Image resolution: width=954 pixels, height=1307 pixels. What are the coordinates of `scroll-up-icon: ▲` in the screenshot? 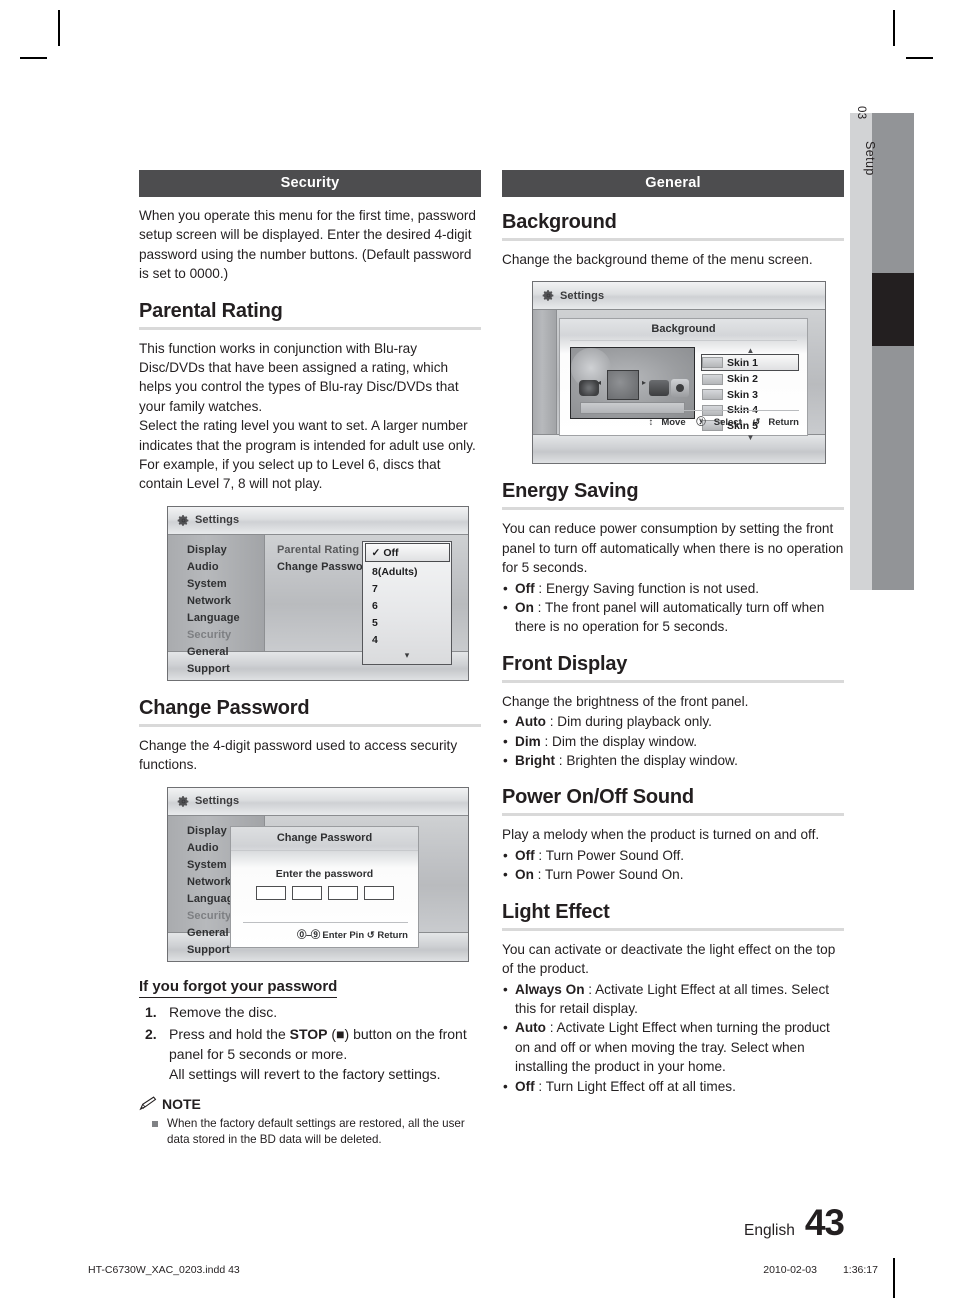 It's located at (750, 351).